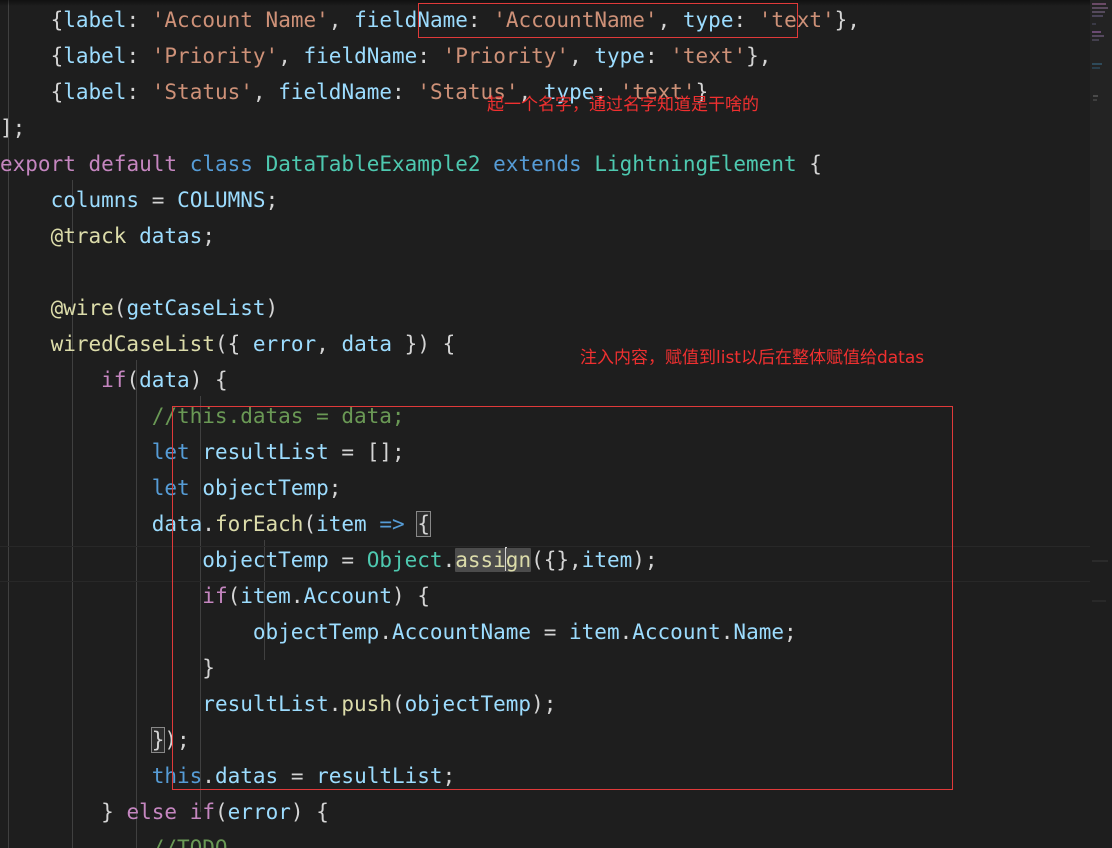 The width and height of the screenshot is (1112, 848). What do you see at coordinates (545, 236) in the screenshot?
I see `code-line: @track datas;` at bounding box center [545, 236].